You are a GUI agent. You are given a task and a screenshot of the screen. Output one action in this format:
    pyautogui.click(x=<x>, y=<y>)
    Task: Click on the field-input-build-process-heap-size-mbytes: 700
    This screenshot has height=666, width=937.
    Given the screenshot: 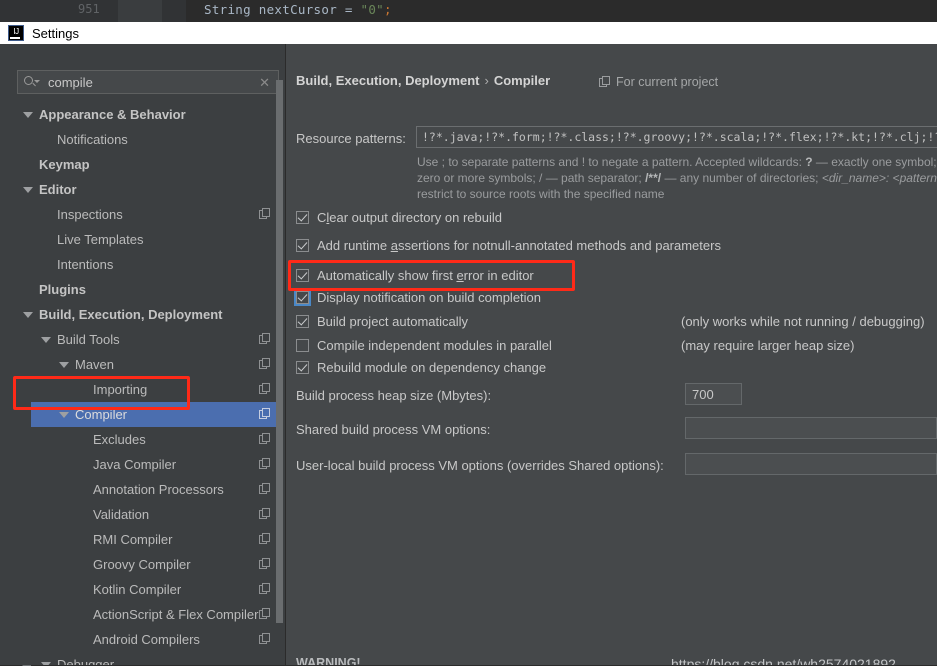 What is the action you would take?
    pyautogui.click(x=713, y=394)
    